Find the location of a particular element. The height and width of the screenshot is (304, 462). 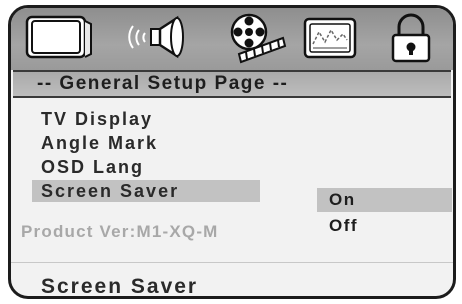

preference-panel-icon is located at coordinates (330, 38).